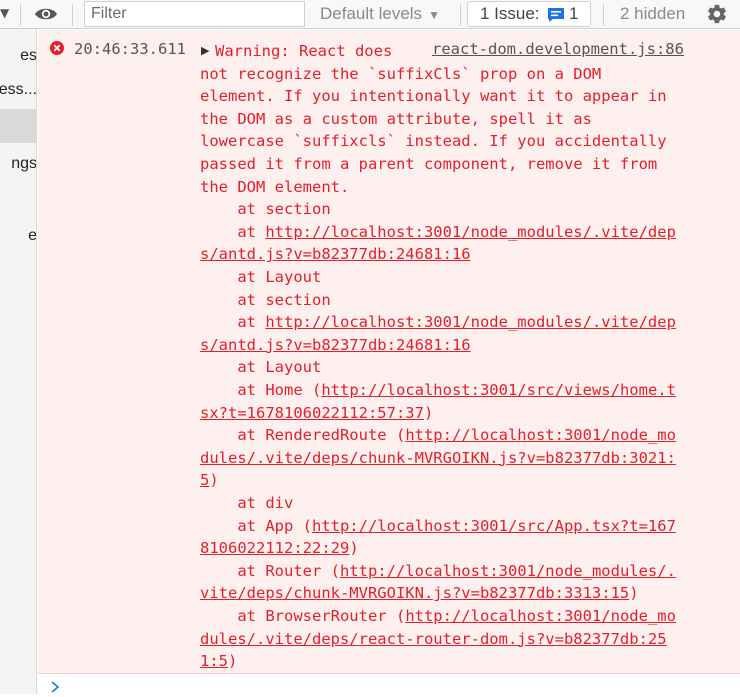 The image size is (740, 697). I want to click on console-sidebar: es ess... ngs e, so click(18, 361).